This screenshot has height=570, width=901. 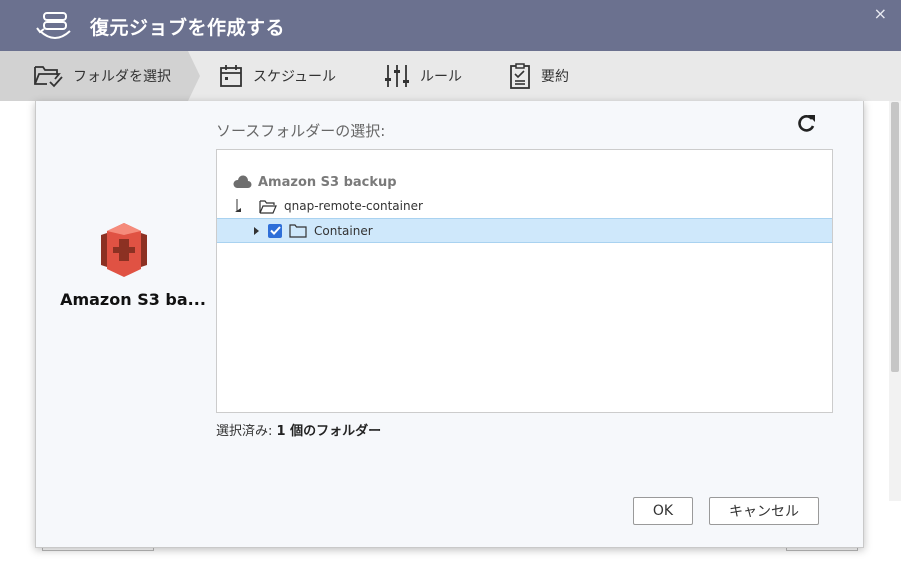 I want to click on folder-check-icon, so click(x=48, y=76).